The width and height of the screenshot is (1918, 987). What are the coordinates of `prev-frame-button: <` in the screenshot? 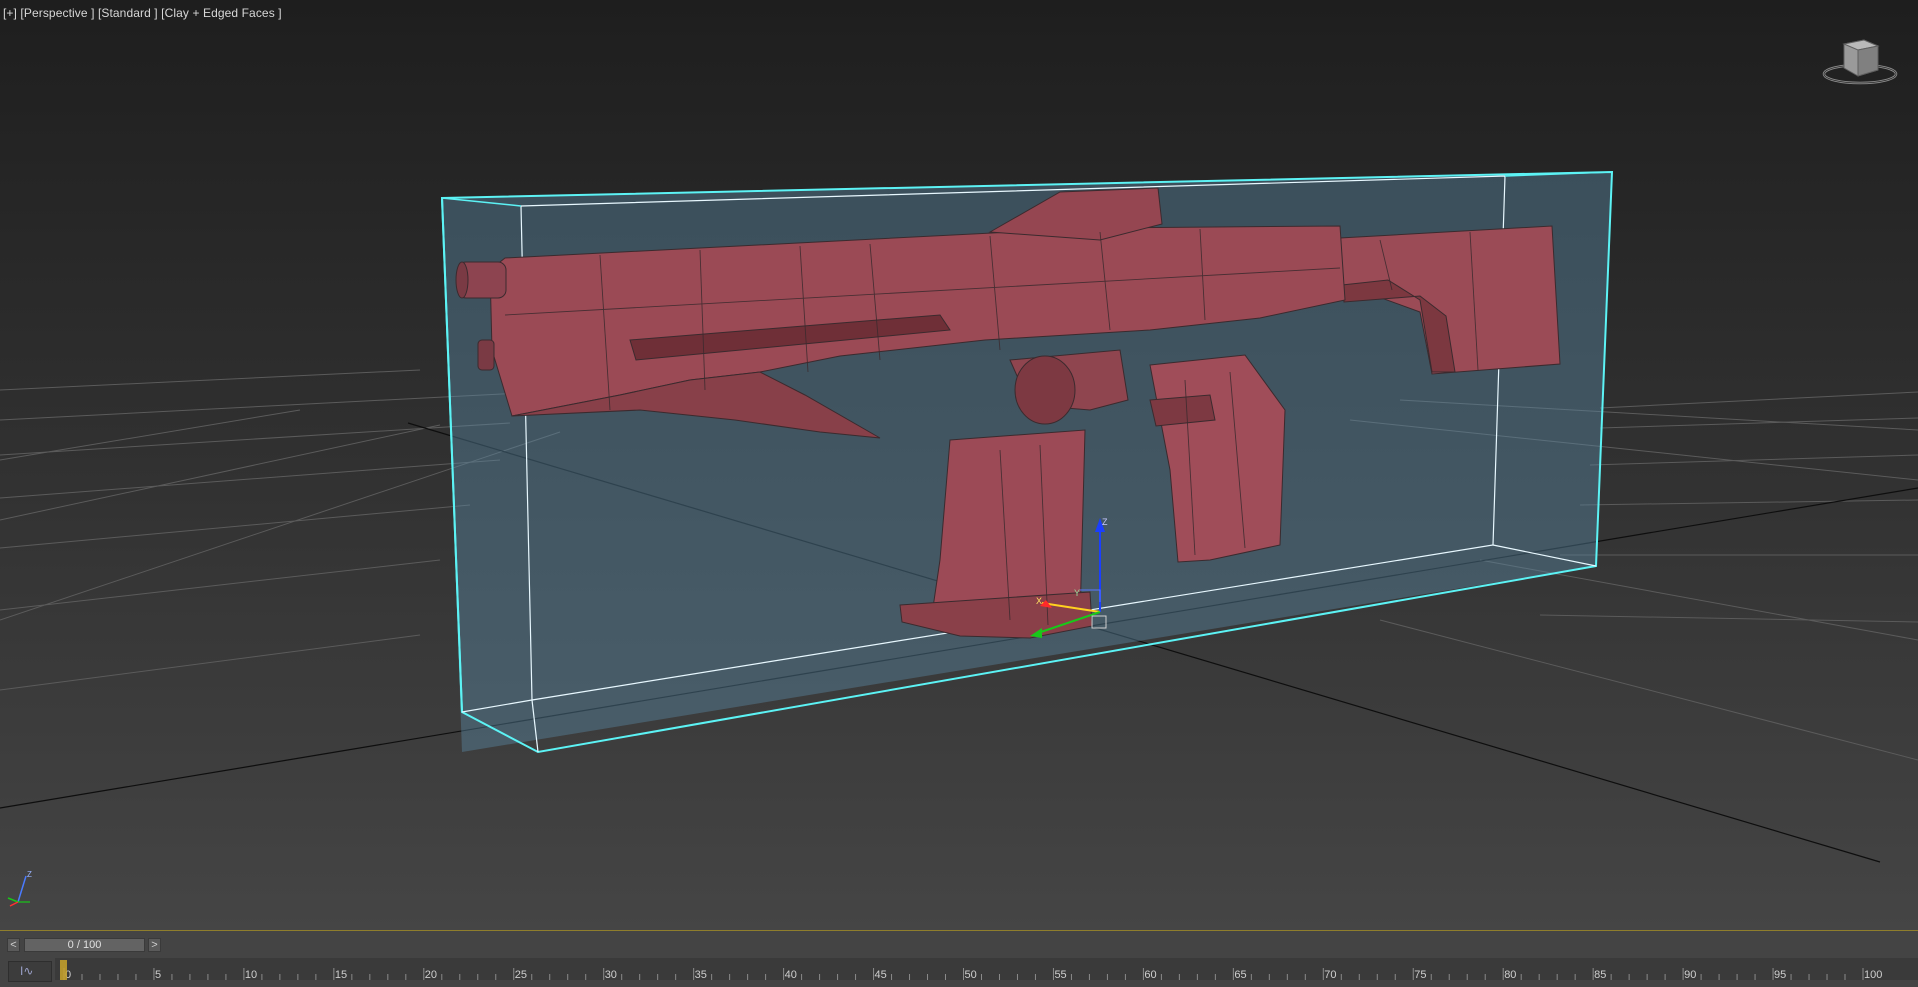 It's located at (13, 945).